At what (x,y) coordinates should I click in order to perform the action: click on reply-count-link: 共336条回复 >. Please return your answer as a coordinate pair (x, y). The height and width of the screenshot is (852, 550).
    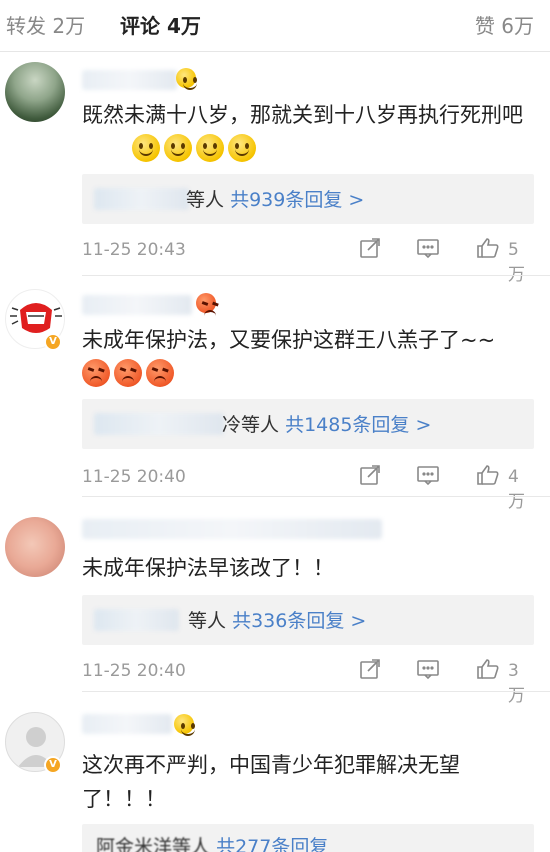
    Looking at the image, I should click on (299, 621).